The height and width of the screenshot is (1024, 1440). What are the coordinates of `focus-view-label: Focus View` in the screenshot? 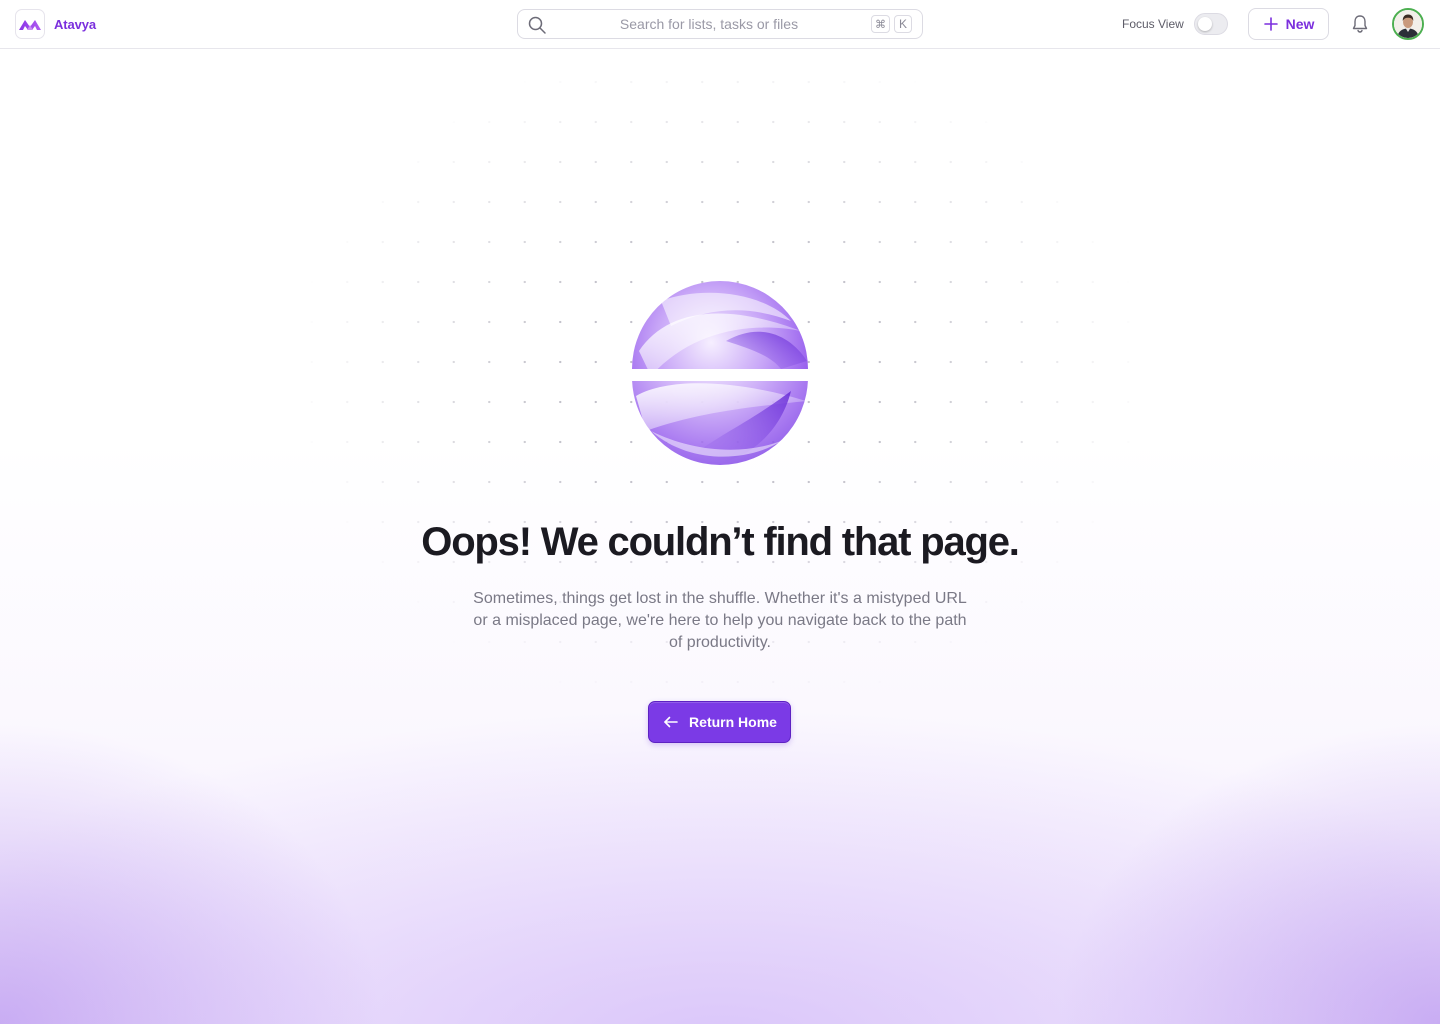 It's located at (1153, 24).